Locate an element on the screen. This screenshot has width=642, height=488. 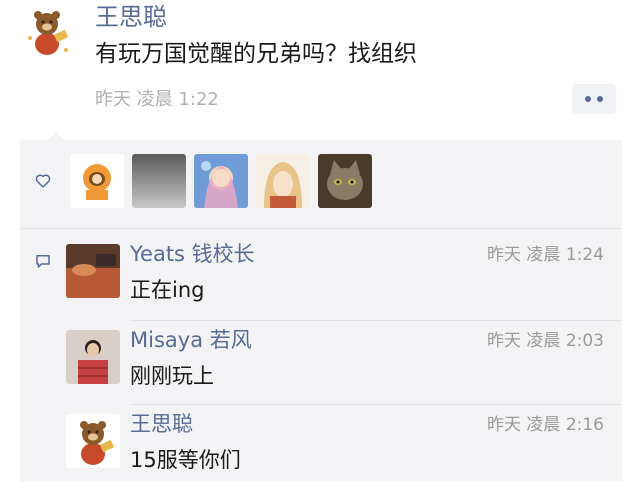
anime-girl-avatar-icon is located at coordinates (221, 181).